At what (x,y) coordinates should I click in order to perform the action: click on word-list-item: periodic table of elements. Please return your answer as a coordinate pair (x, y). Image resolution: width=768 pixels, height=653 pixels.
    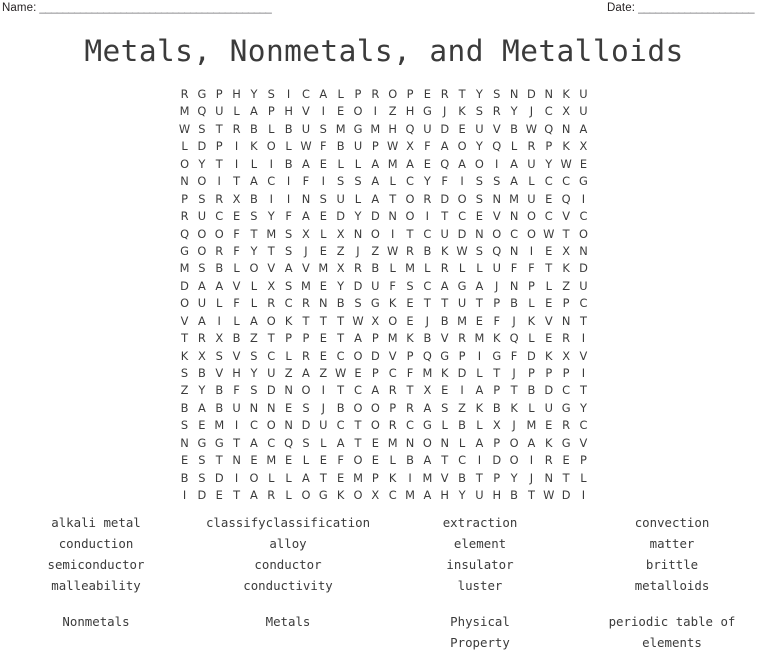
    Looking at the image, I should click on (672, 632).